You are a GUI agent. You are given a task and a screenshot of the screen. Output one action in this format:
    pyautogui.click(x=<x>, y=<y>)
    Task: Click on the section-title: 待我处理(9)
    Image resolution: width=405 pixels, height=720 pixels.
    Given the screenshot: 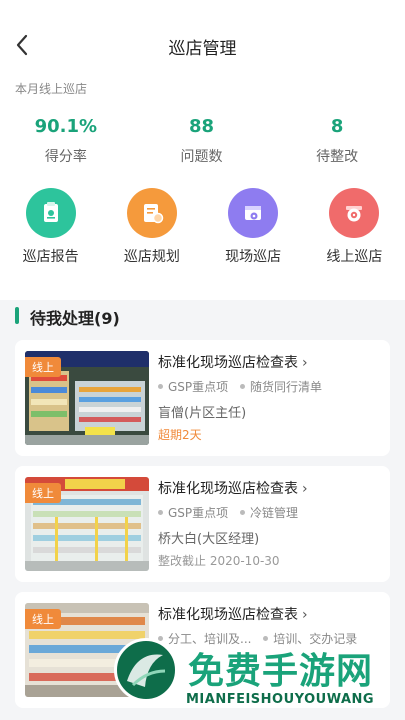 What is the action you would take?
    pyautogui.click(x=75, y=318)
    